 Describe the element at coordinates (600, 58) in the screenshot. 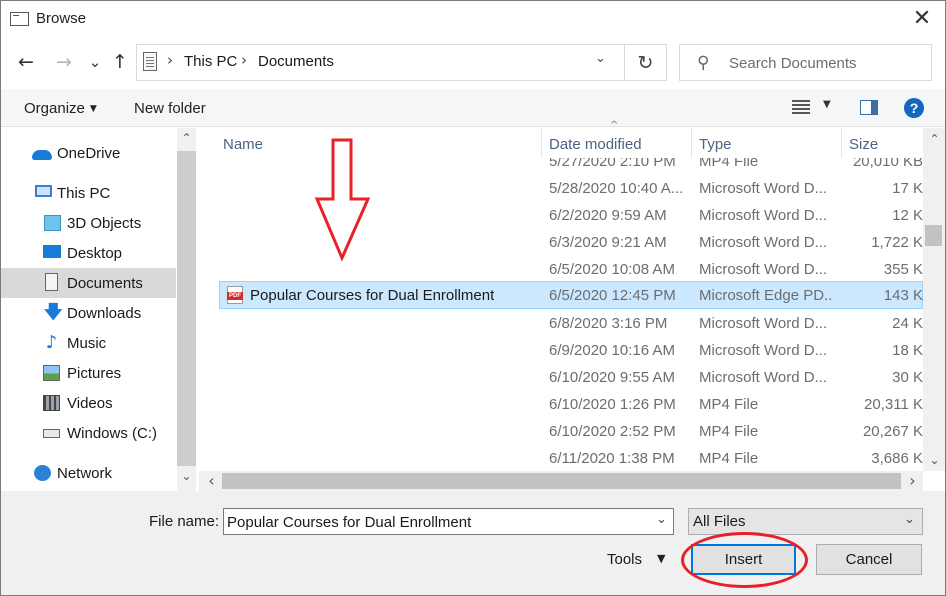

I see `address-dropdown-chevron-icon: ⌄` at that location.